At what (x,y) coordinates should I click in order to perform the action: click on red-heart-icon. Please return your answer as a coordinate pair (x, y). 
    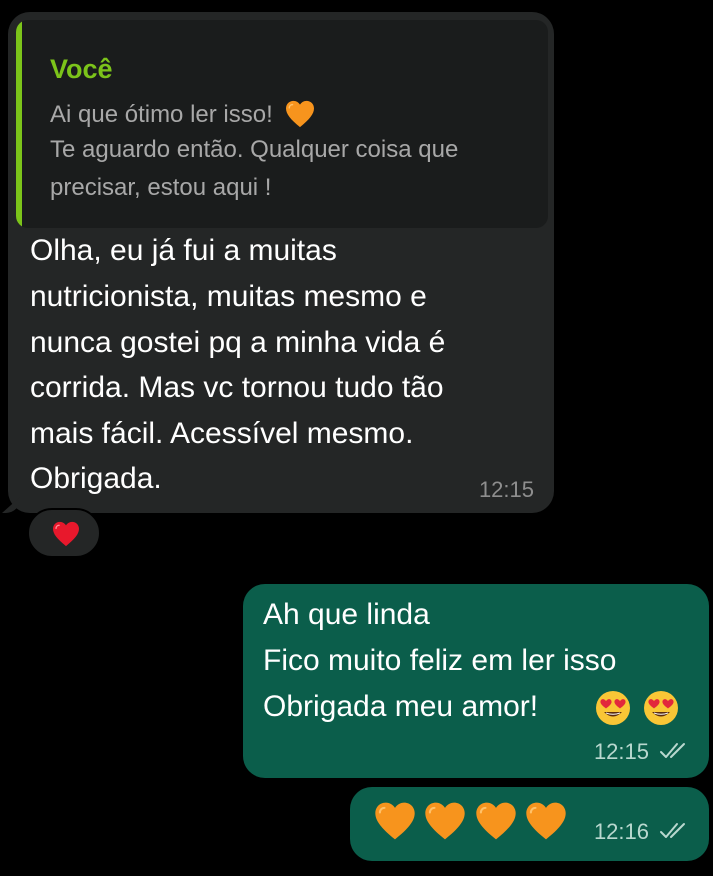
    Looking at the image, I should click on (66, 534).